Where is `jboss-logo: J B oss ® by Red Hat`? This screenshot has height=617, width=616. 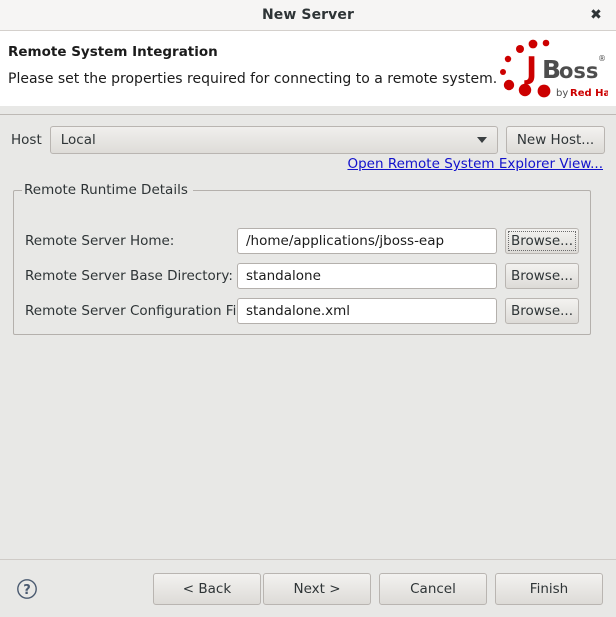 jboss-logo: J B oss ® by Red Hat is located at coordinates (554, 69).